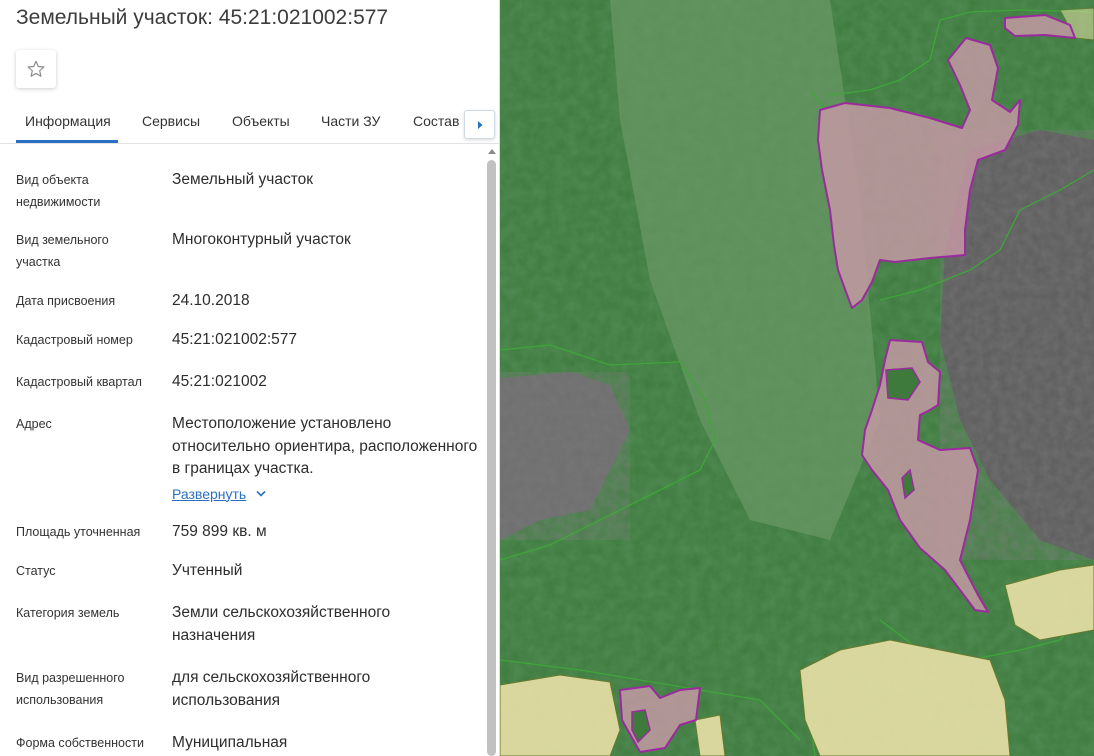 This screenshot has height=756, width=1094. What do you see at coordinates (234, 339) in the screenshot?
I see `field-value: 45:21:021002:577` at bounding box center [234, 339].